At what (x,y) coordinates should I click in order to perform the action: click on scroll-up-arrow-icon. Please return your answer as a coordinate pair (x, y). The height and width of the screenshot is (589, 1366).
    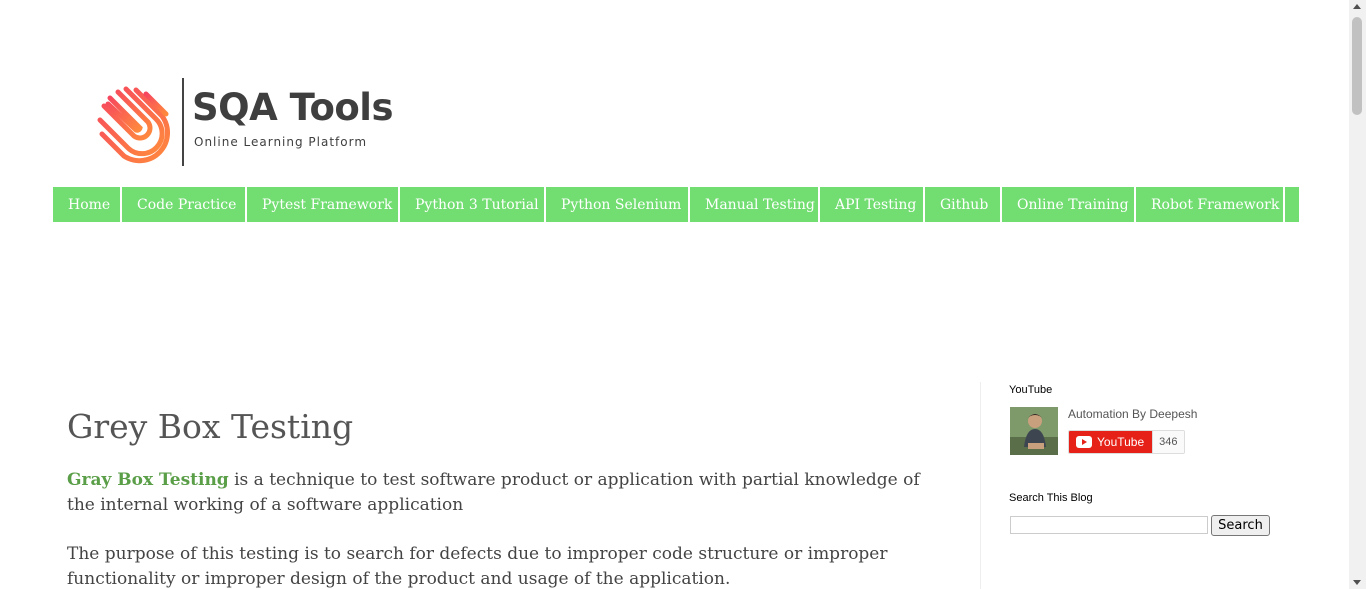
    Looking at the image, I should click on (1357, 6).